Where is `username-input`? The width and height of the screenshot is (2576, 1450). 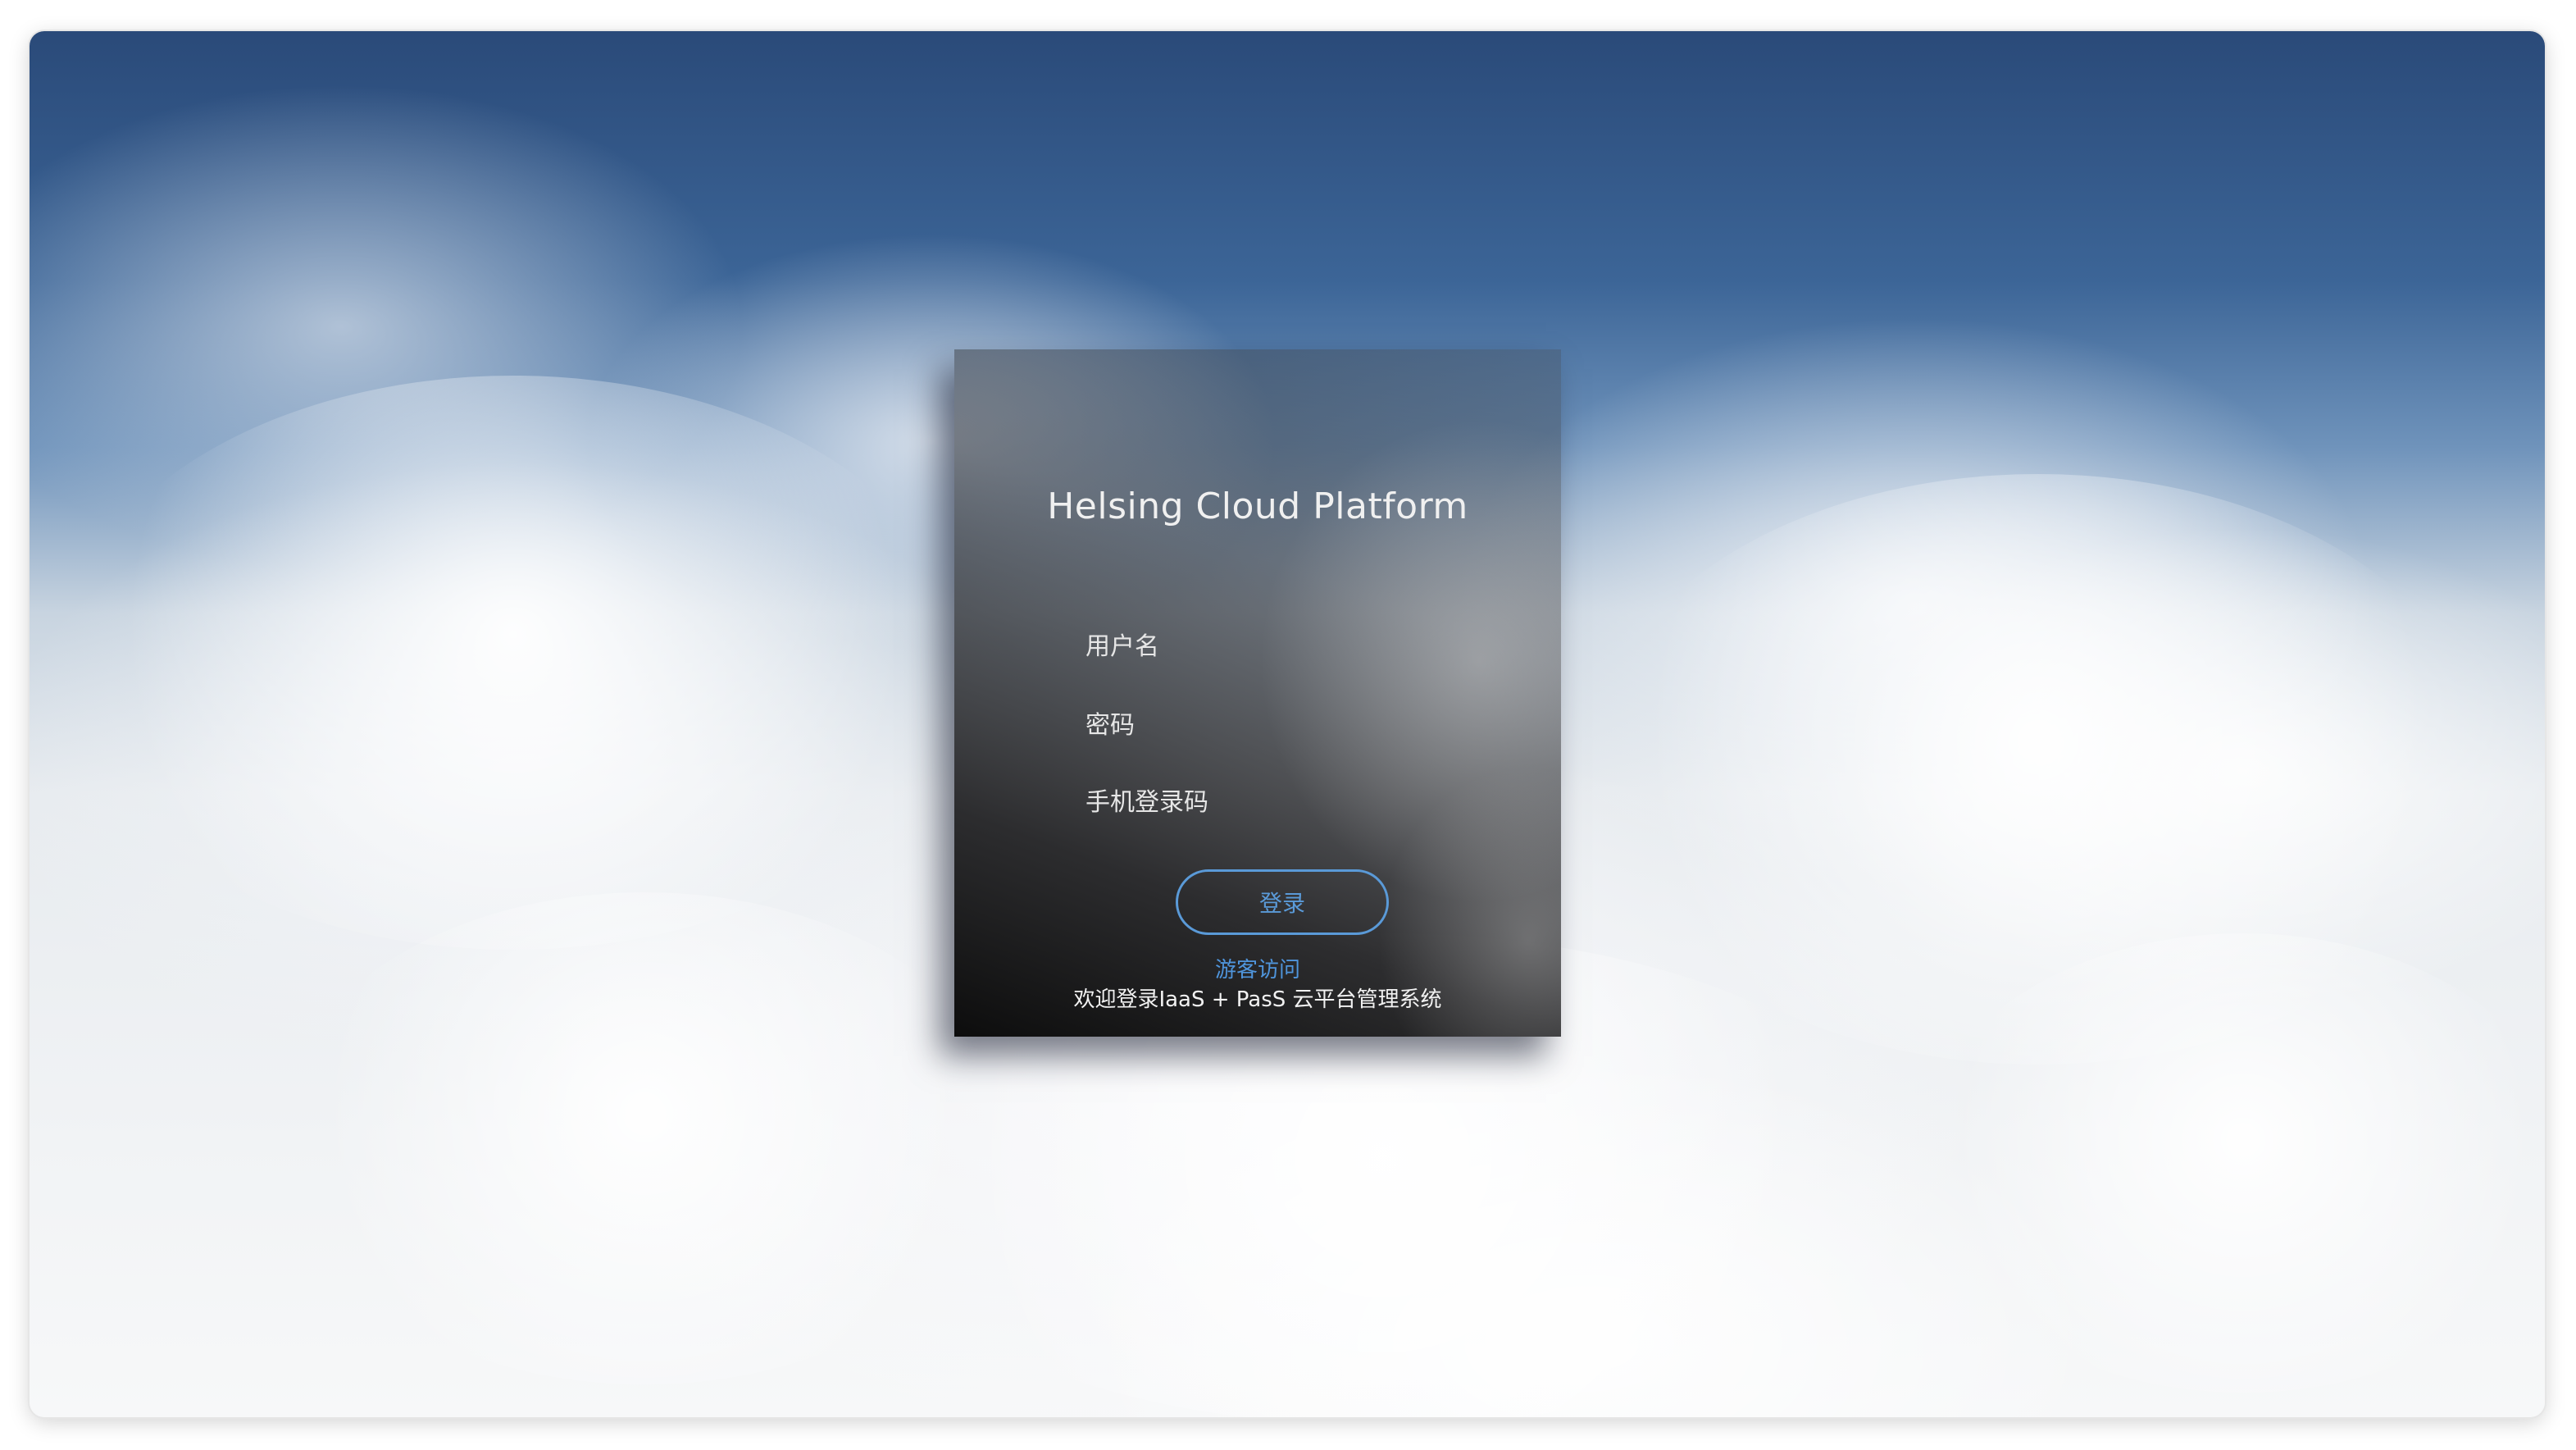
username-input is located at coordinates (1266, 646).